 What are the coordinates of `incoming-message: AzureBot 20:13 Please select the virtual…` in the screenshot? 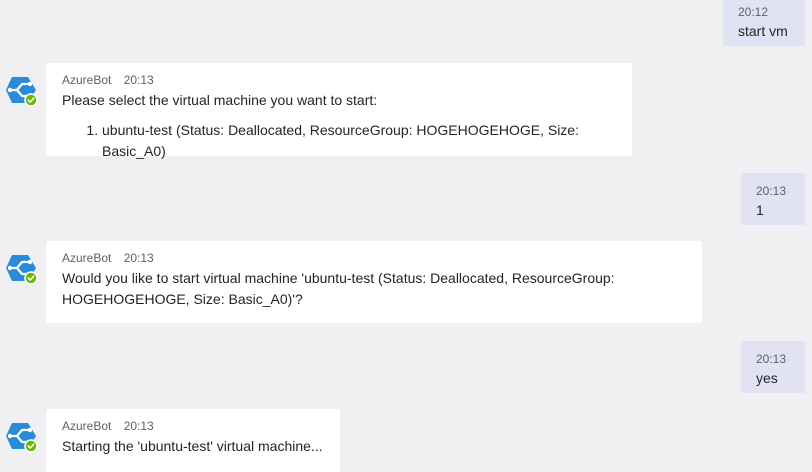 It's located at (339, 111).